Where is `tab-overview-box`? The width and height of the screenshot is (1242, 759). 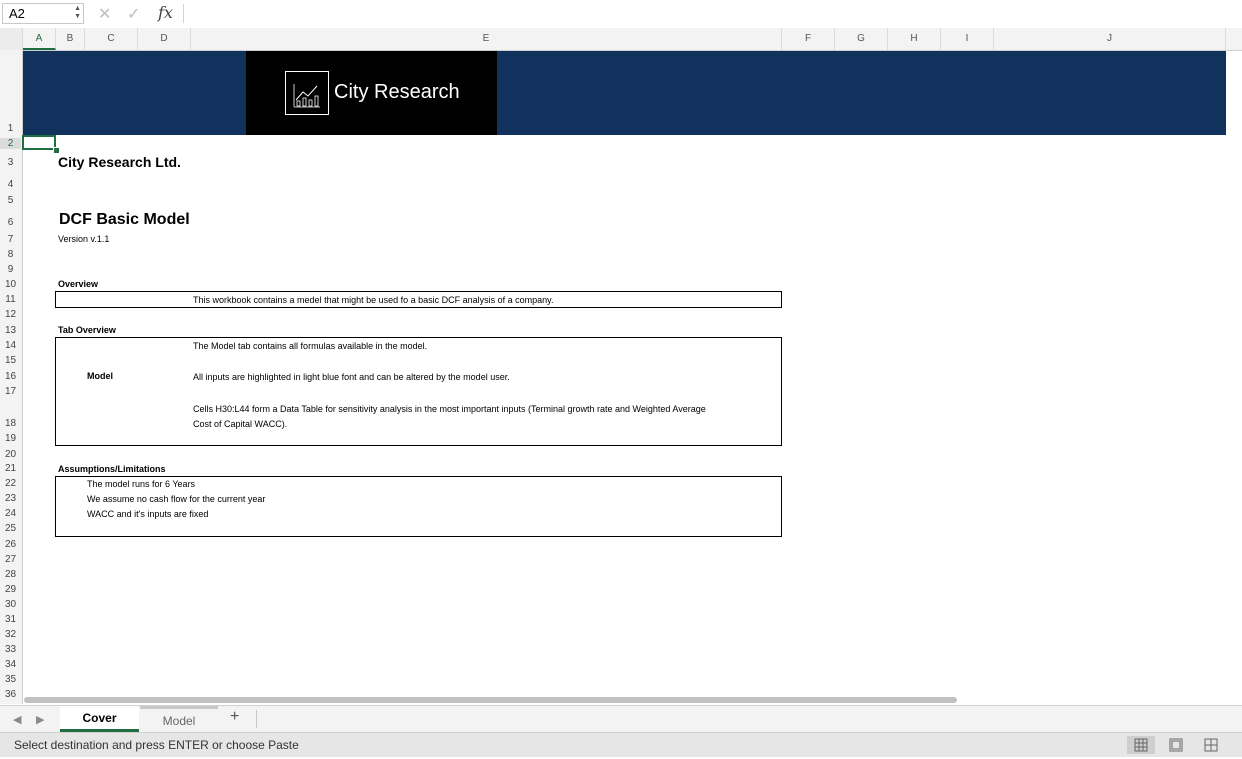 tab-overview-box is located at coordinates (418, 391).